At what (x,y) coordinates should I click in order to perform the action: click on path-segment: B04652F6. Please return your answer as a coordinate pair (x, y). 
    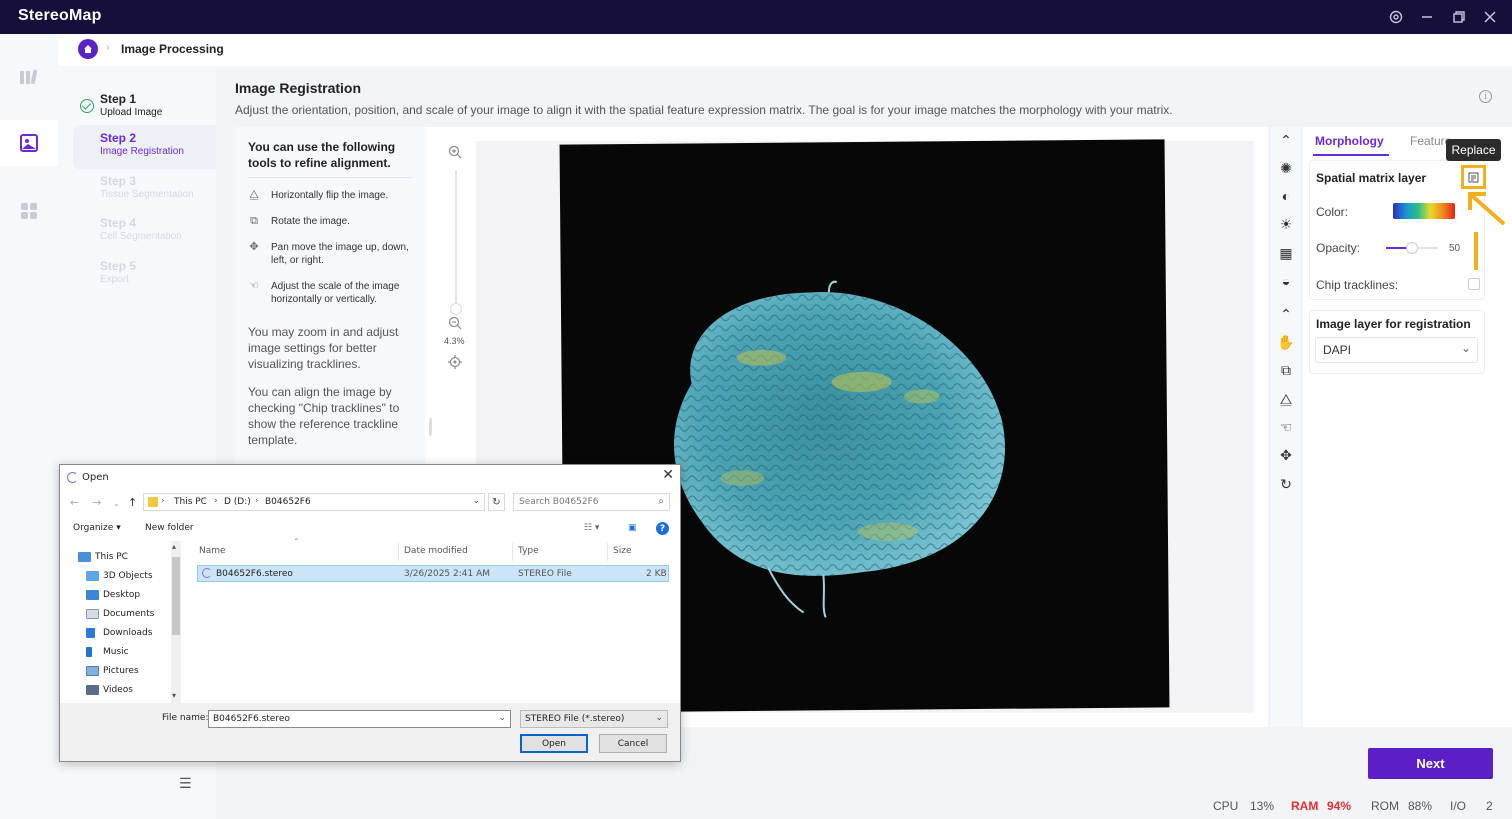
    Looking at the image, I should click on (288, 502).